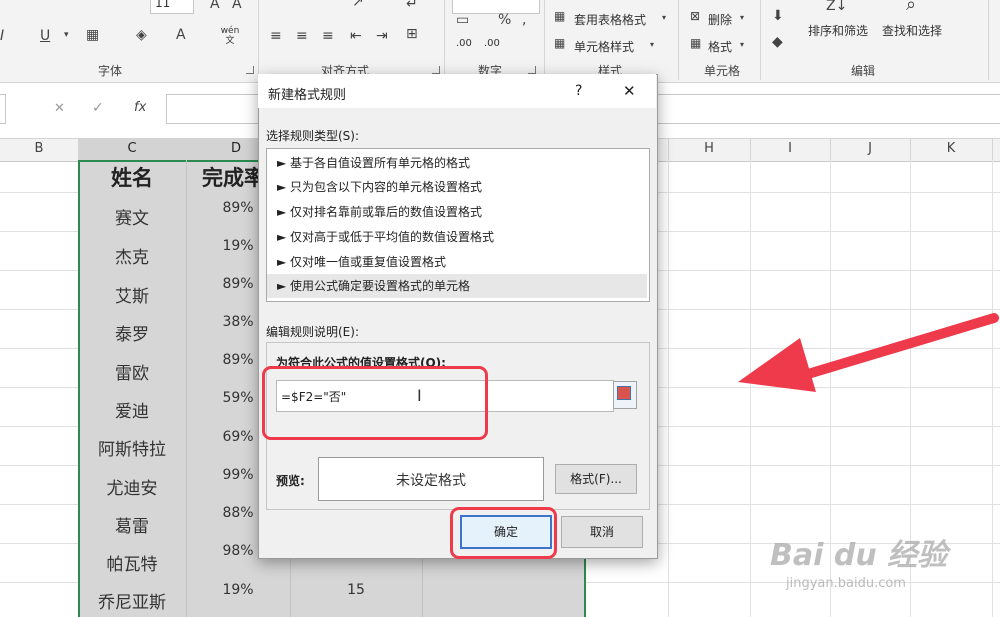 This screenshot has height=617, width=1000. Describe the element at coordinates (838, 30) in the screenshot. I see `sort-filter-button: 排序和筛选` at that location.